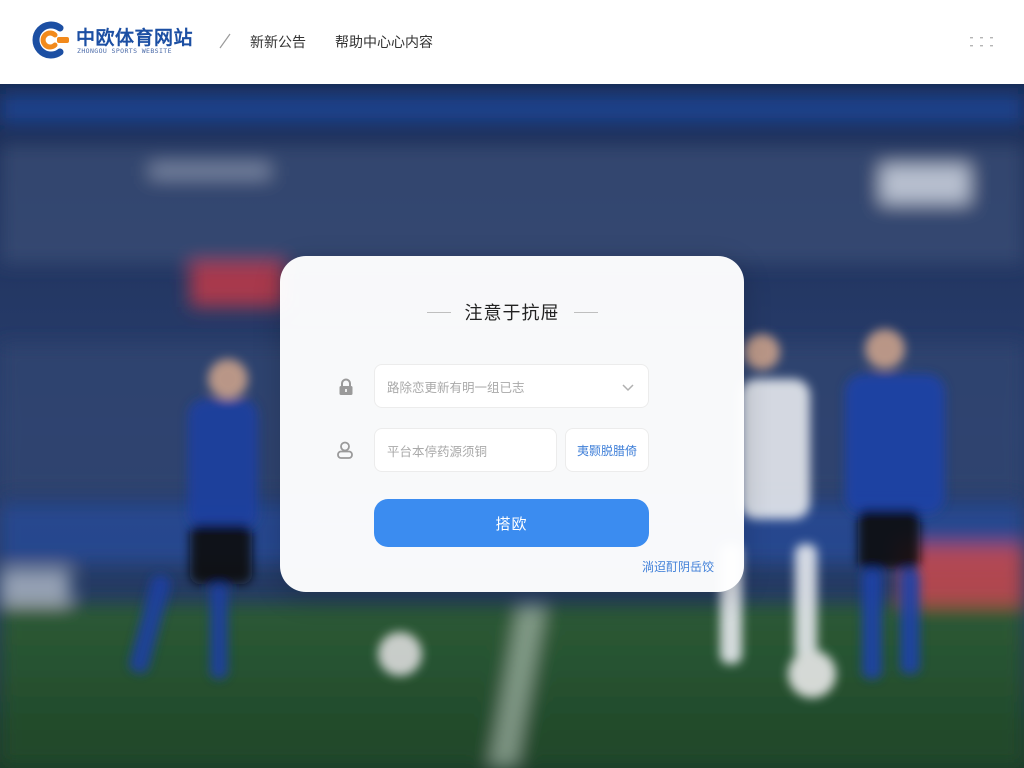  Describe the element at coordinates (278, 42) in the screenshot. I see `nav-announcements: 新新公告` at that location.